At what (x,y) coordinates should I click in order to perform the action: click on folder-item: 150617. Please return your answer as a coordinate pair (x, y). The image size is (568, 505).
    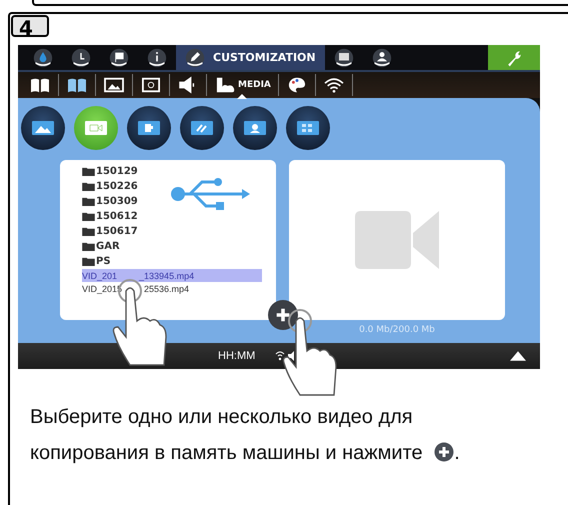
    Looking at the image, I should click on (179, 231).